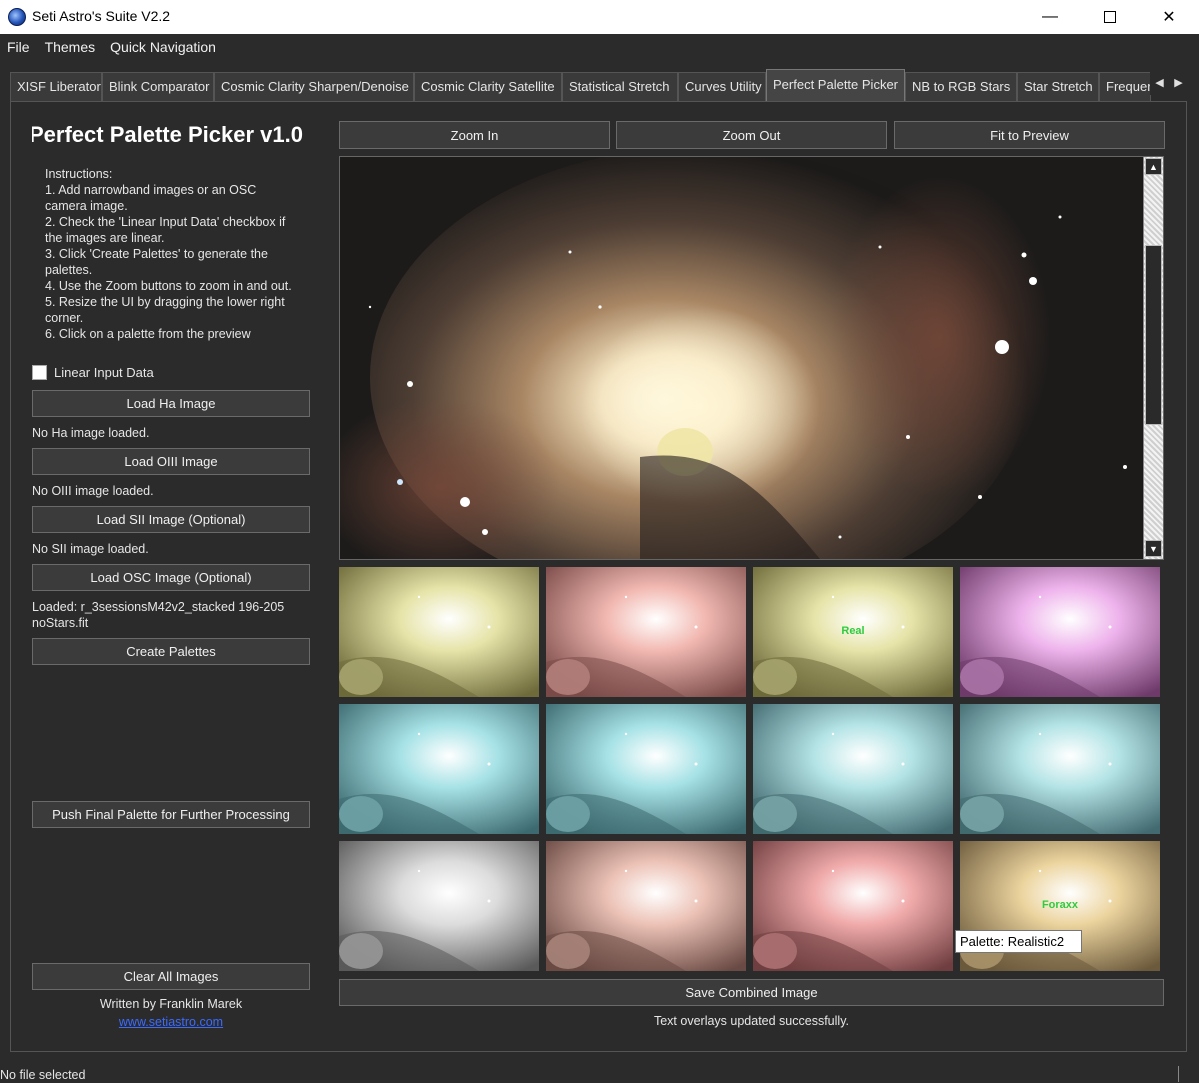 This screenshot has height=1083, width=1199. What do you see at coordinates (599, 17) in the screenshot?
I see `title-bar: Seti Astro's Suite V2.2 — ✕` at bounding box center [599, 17].